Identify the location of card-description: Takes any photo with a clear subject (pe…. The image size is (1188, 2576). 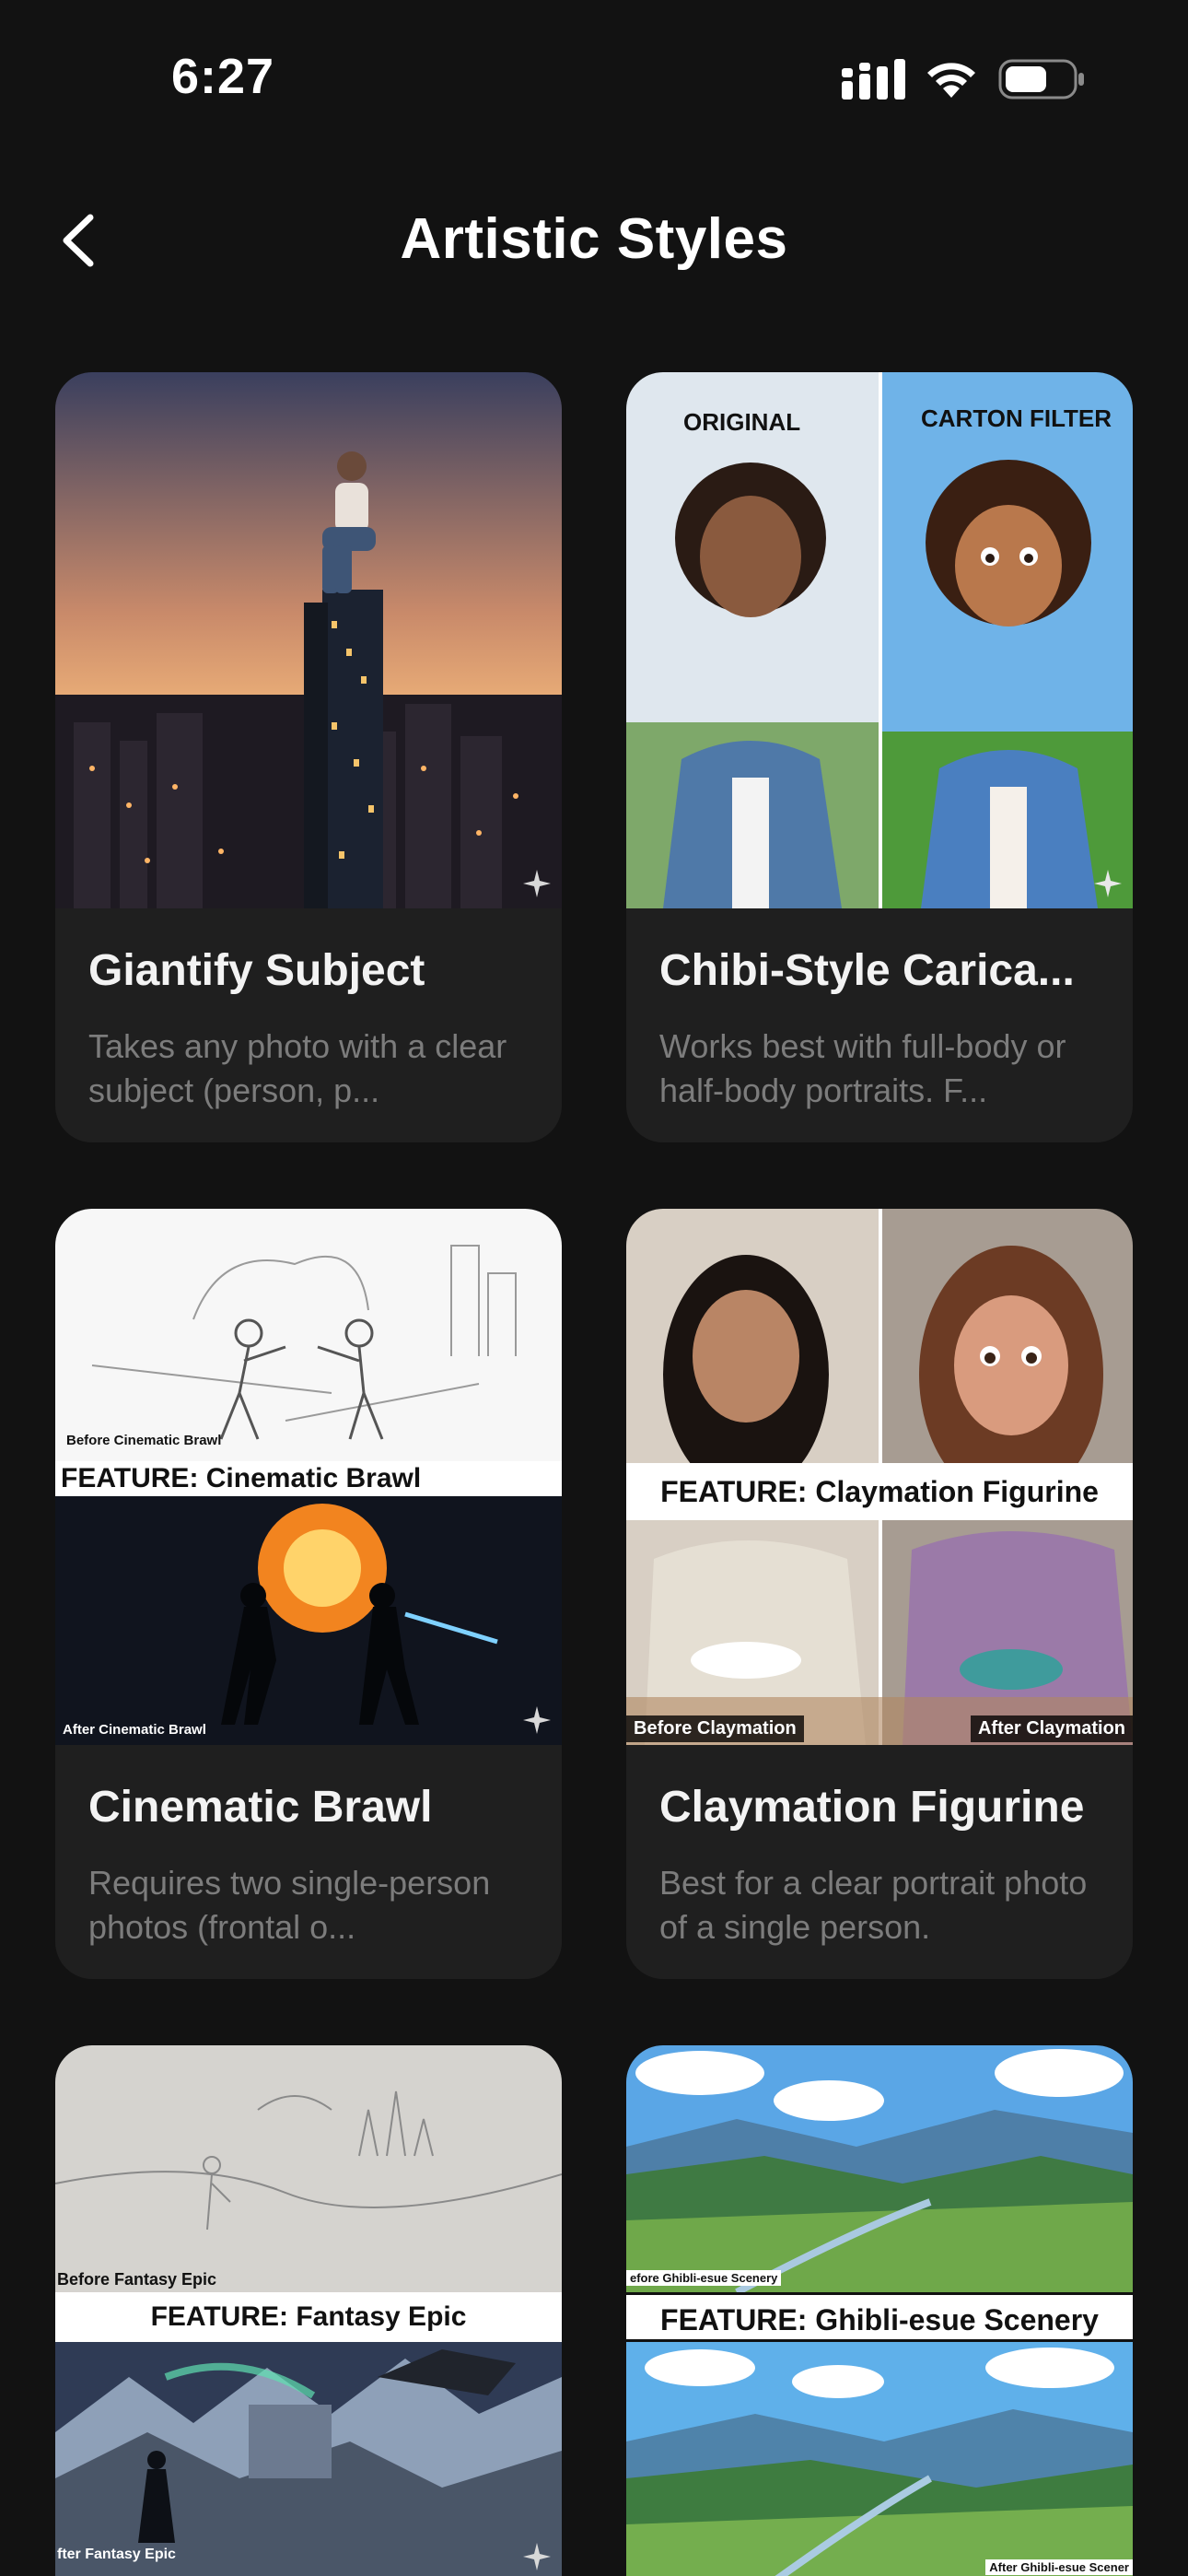
(297, 1068).